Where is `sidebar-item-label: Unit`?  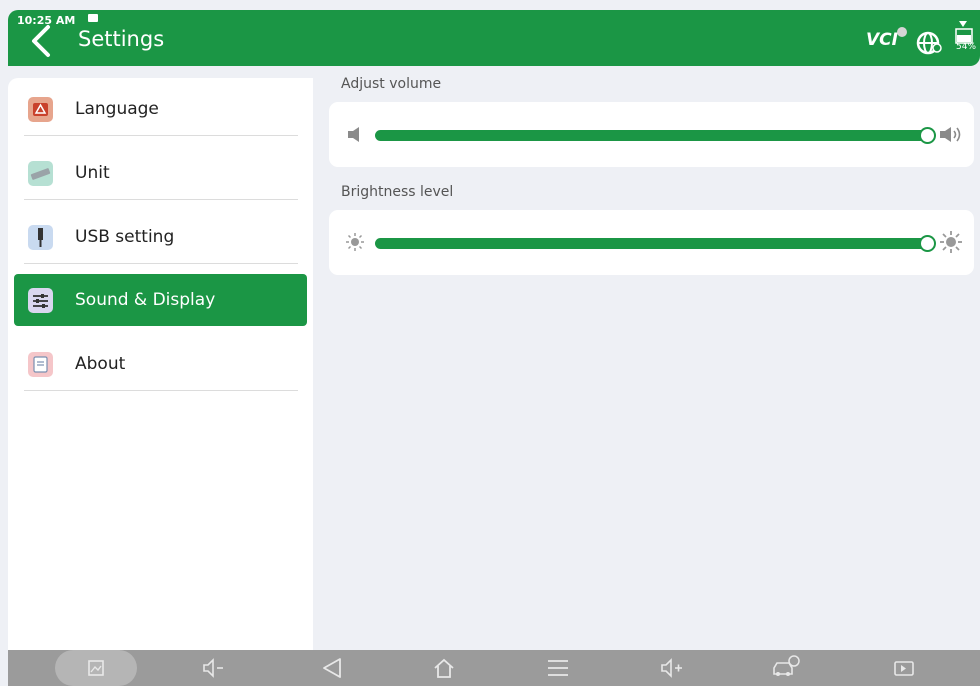 sidebar-item-label: Unit is located at coordinates (92, 173).